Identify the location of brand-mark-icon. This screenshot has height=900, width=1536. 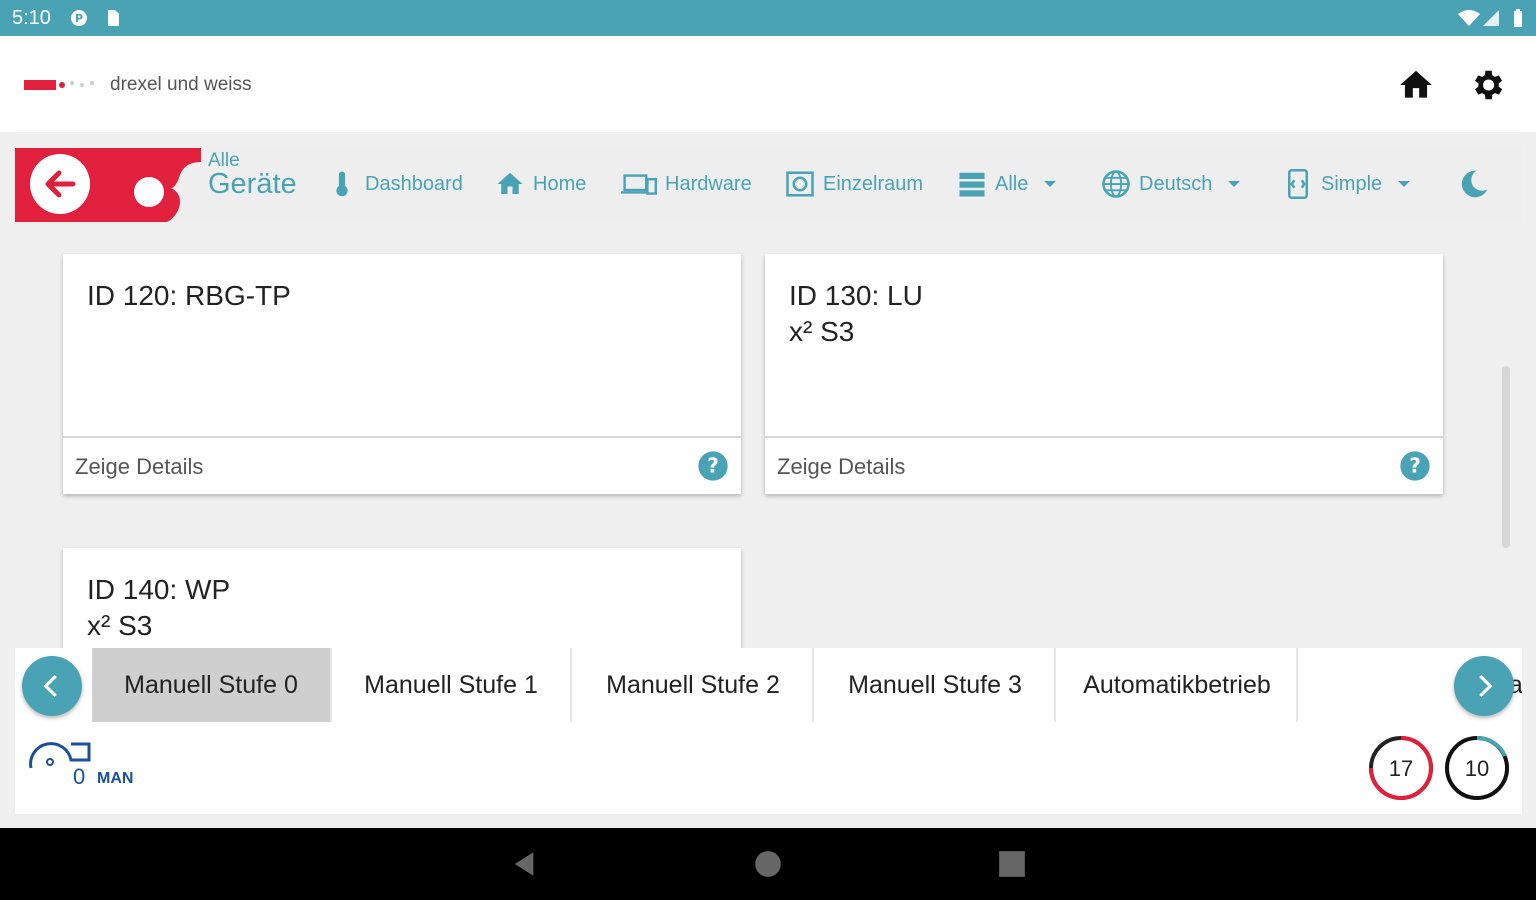
(59, 85).